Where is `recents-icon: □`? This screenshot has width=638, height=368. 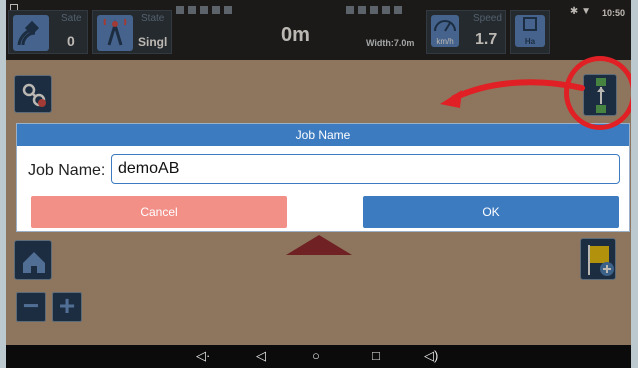 recents-icon: □ is located at coordinates (376, 356).